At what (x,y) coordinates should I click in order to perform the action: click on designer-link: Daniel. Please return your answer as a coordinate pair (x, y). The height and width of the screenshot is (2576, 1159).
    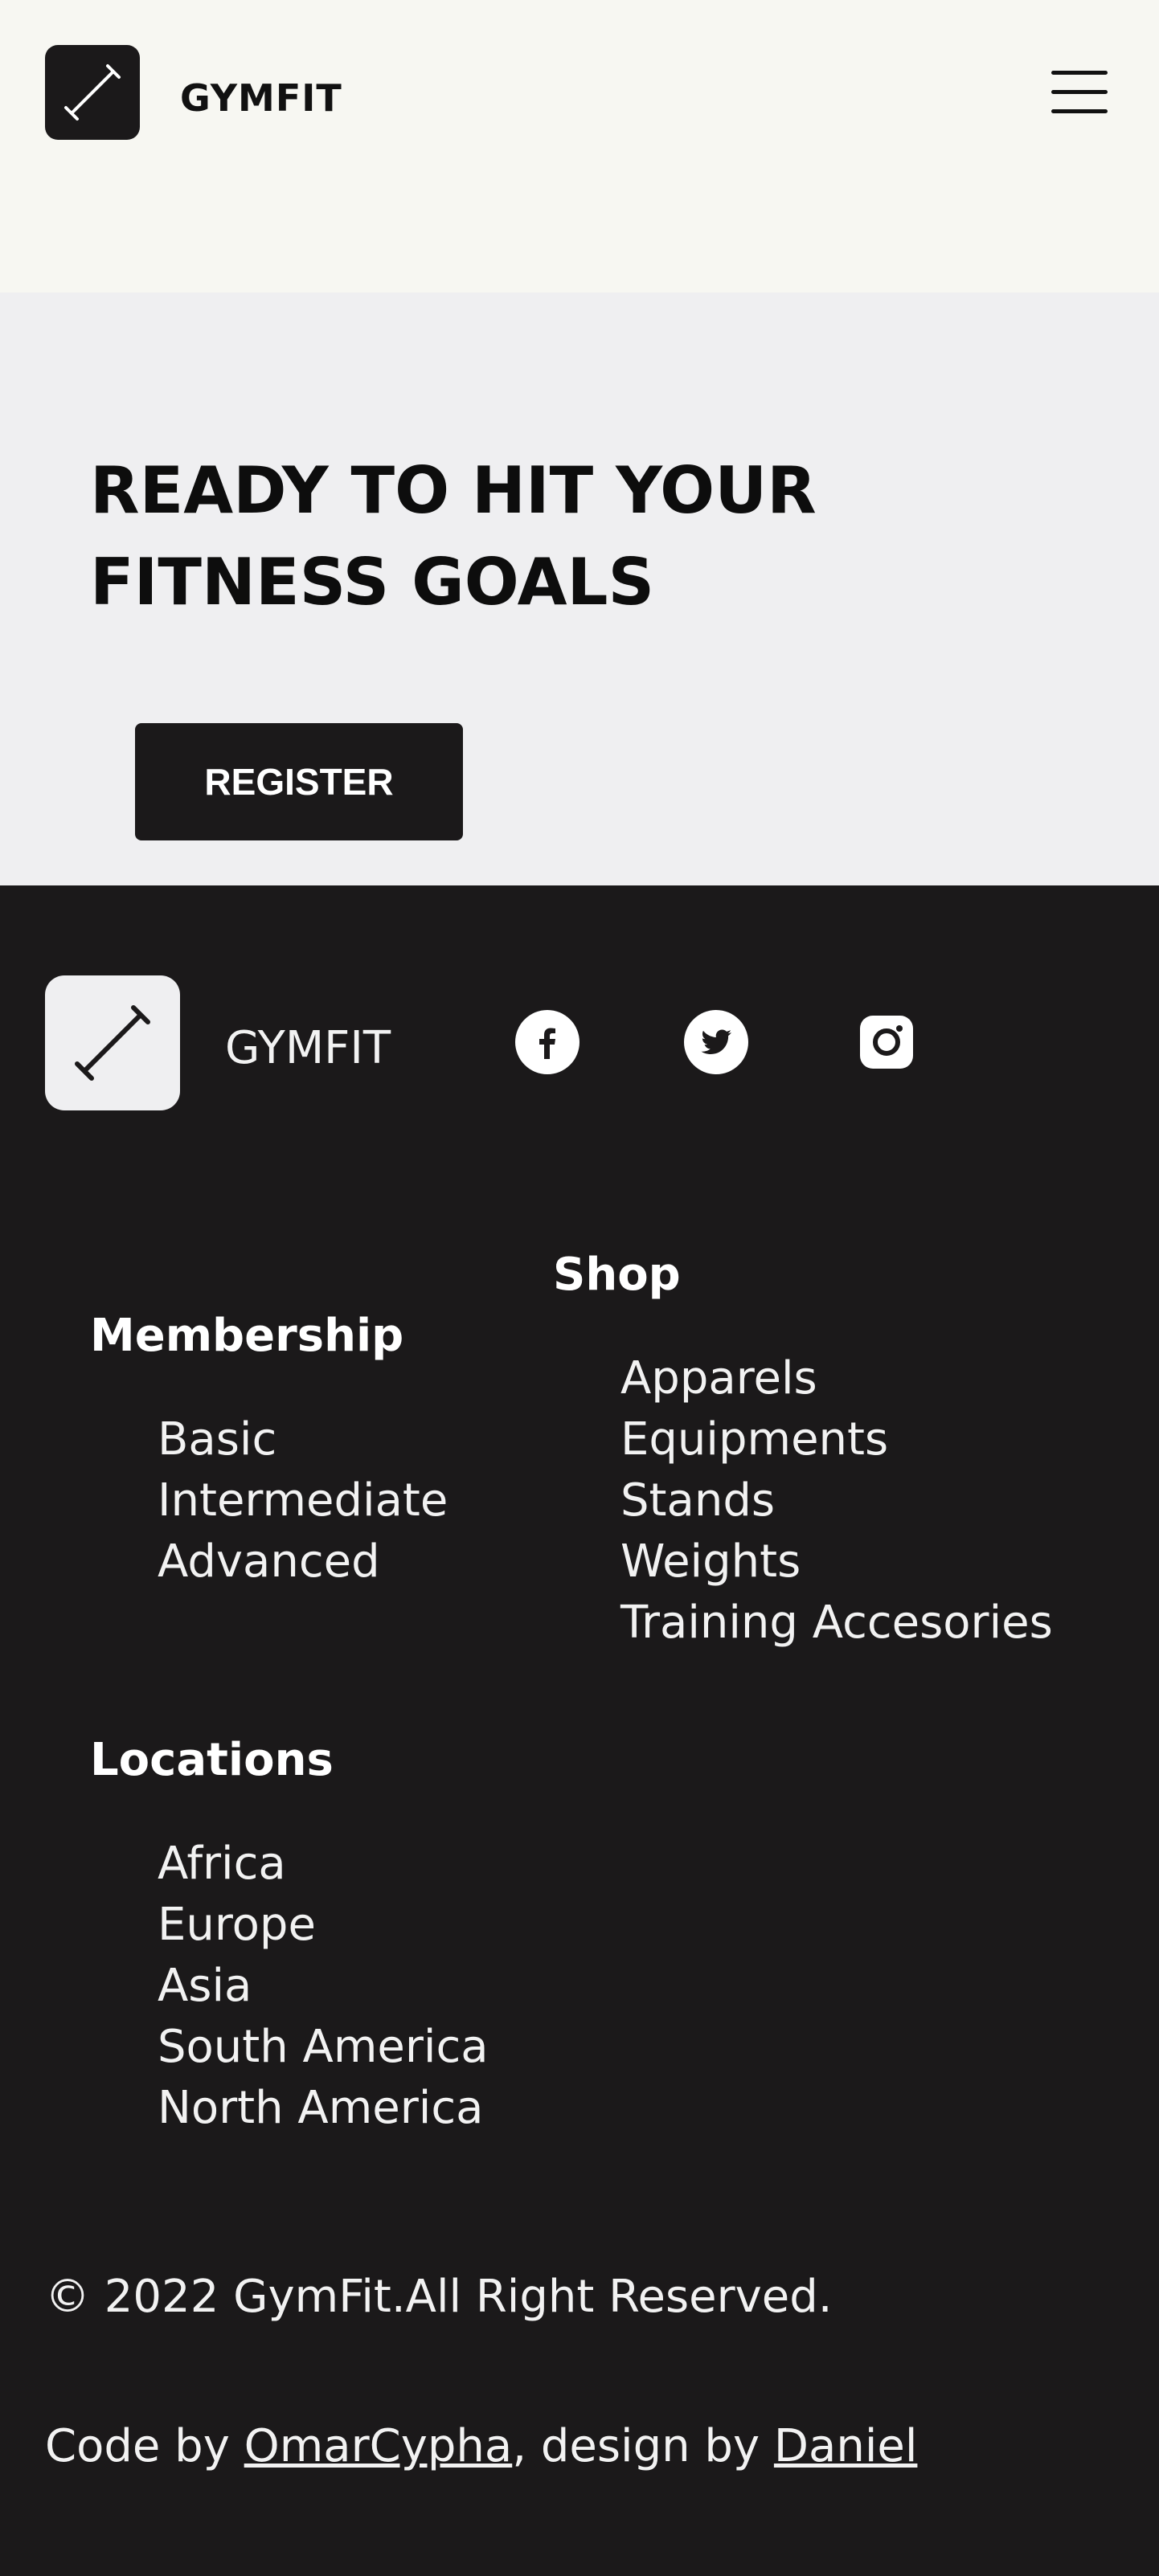
    Looking at the image, I should click on (846, 2446).